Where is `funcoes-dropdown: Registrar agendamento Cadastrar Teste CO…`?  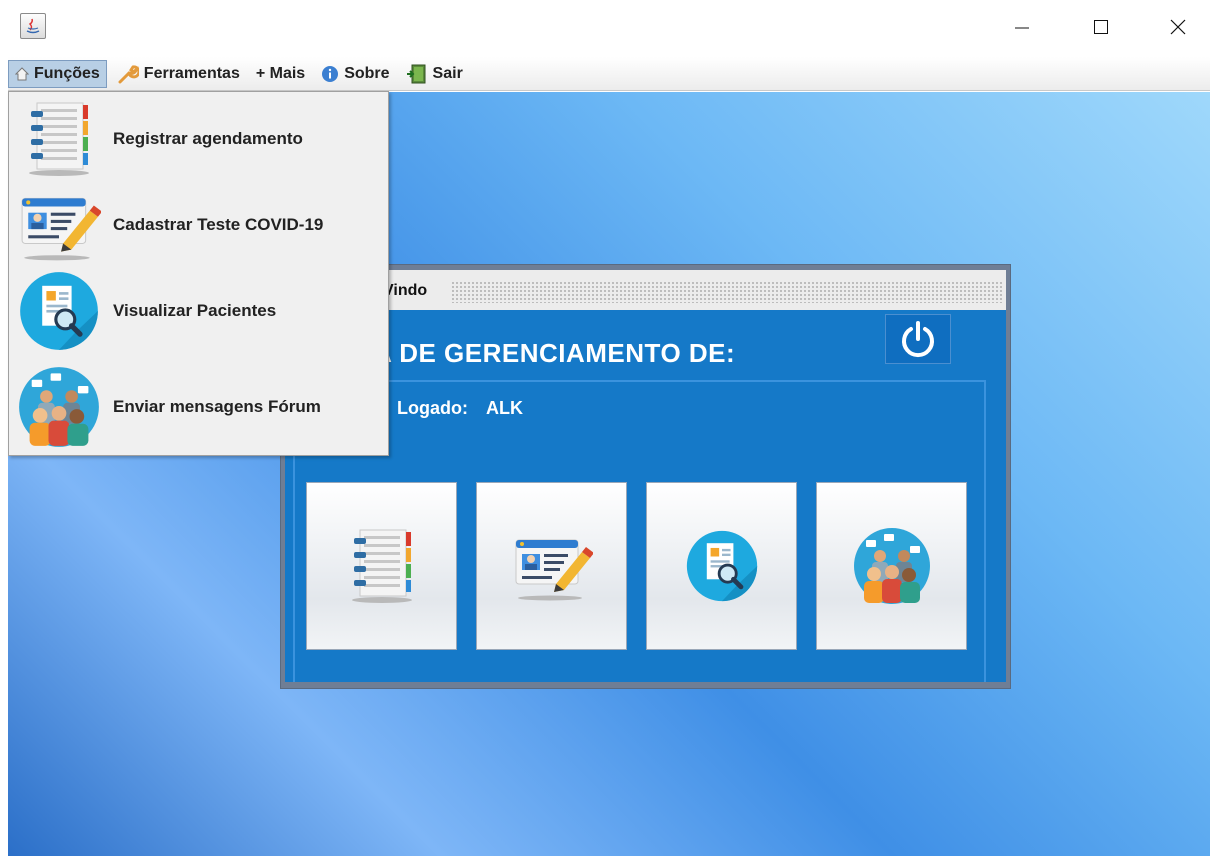
funcoes-dropdown: Registrar agendamento Cadastrar Teste CO… is located at coordinates (198, 273).